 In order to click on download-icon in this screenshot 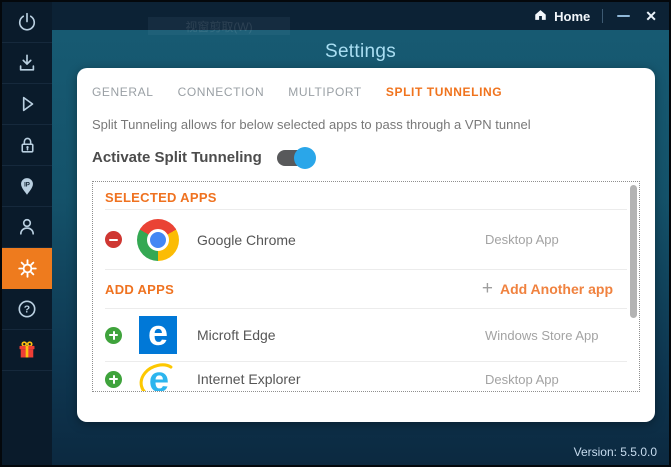, I will do `click(27, 63)`.